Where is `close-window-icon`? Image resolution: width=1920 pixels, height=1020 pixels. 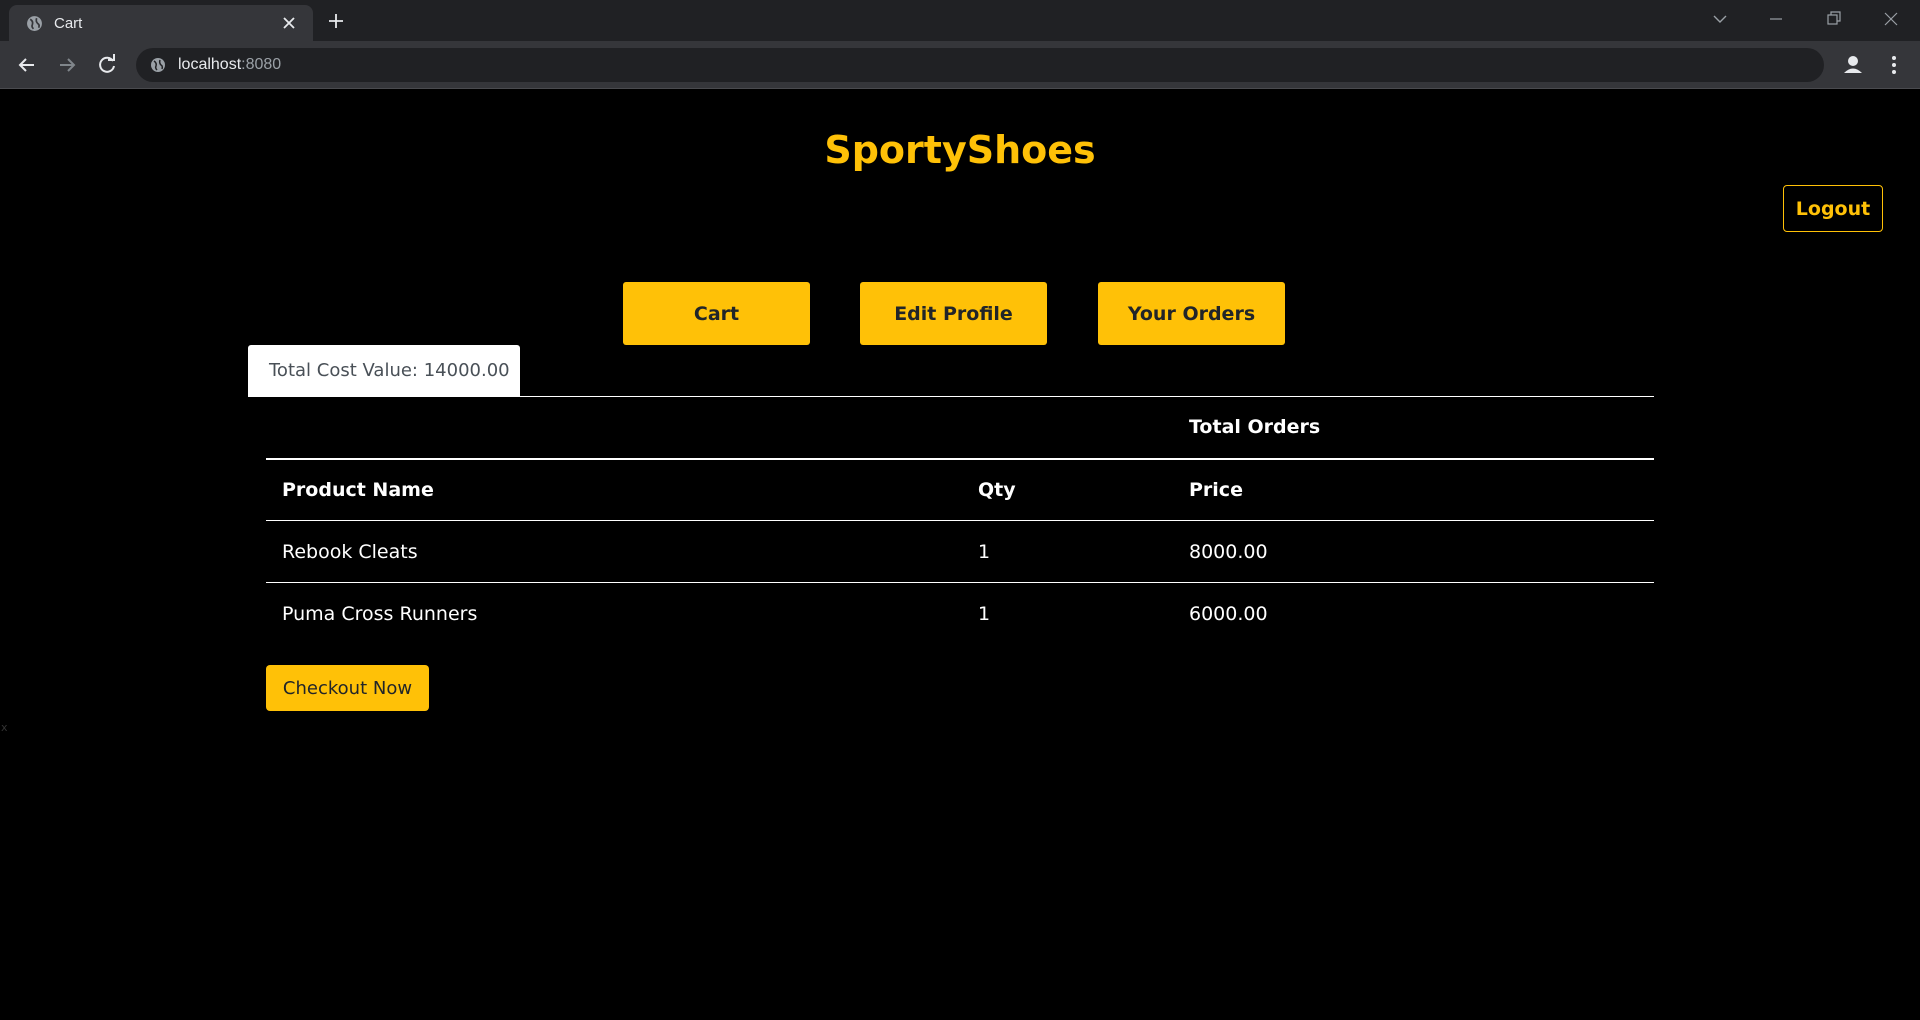 close-window-icon is located at coordinates (1891, 19).